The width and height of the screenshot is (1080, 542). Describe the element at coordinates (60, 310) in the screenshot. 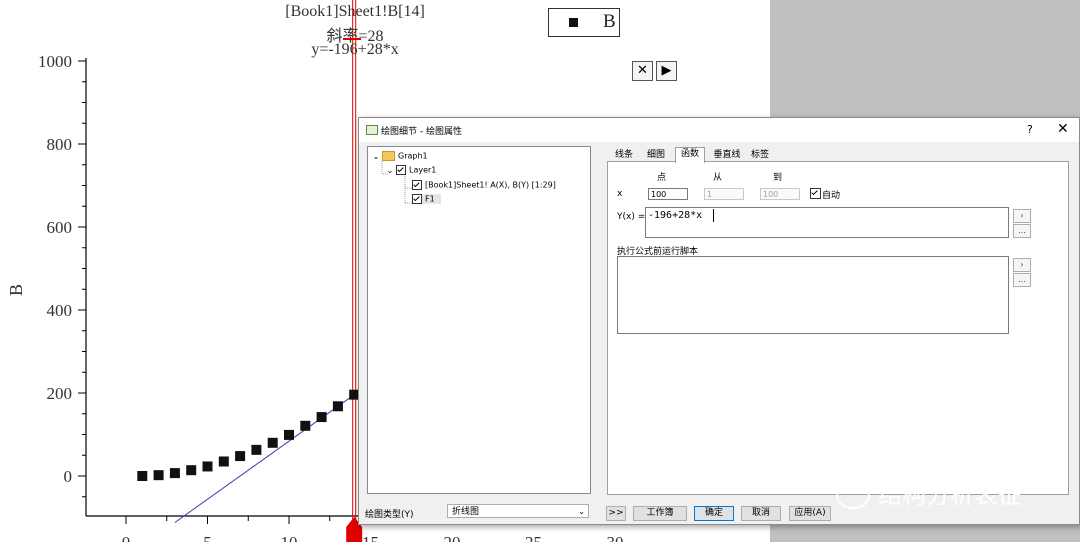

I see `y-tick-label: 400` at that location.